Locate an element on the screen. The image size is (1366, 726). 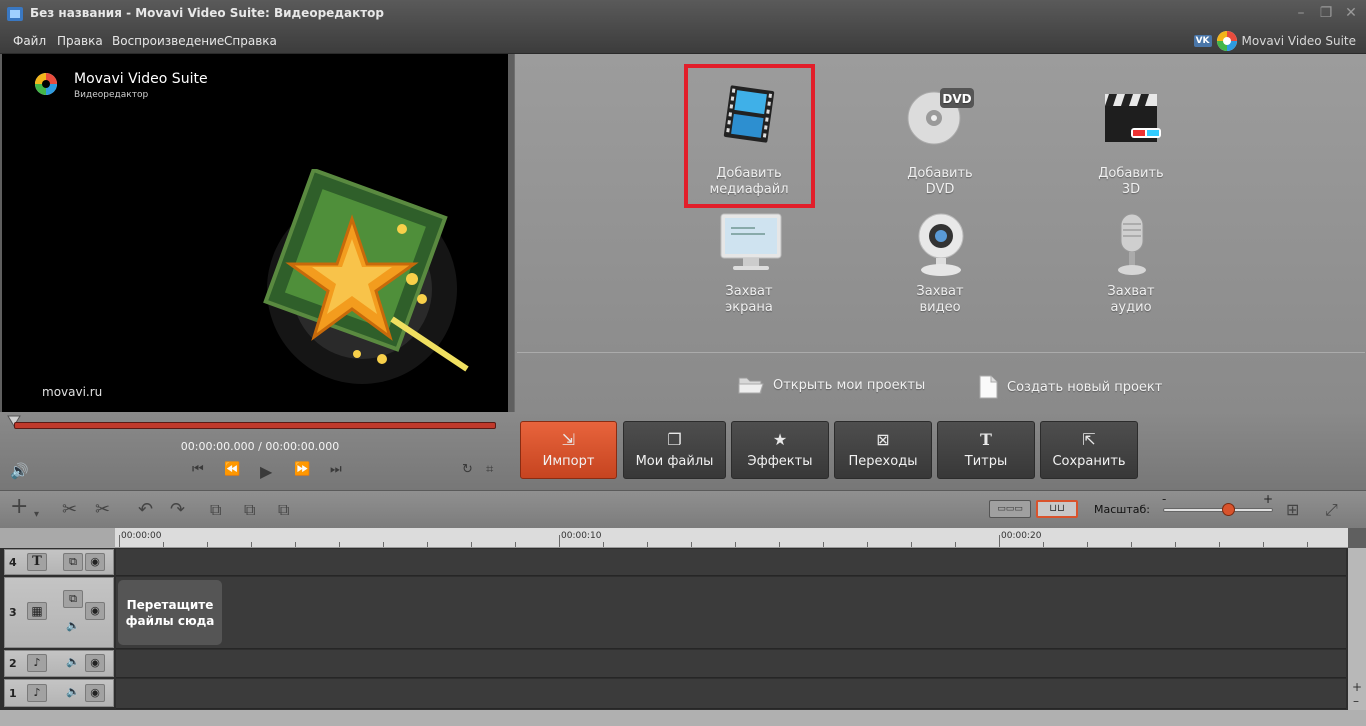
dvd-icon: DVD is located at coordinates (940, 116).